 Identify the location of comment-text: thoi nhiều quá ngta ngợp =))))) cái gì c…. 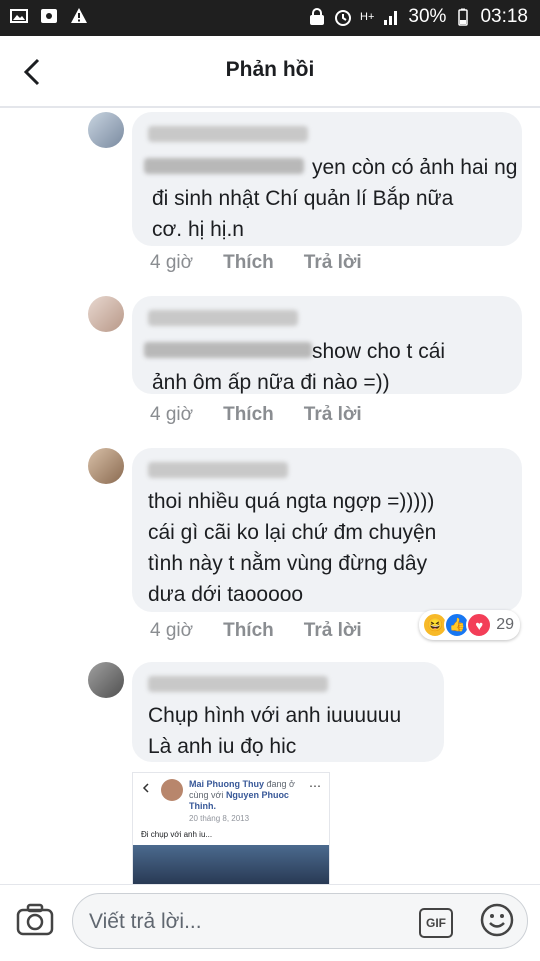
(292, 548).